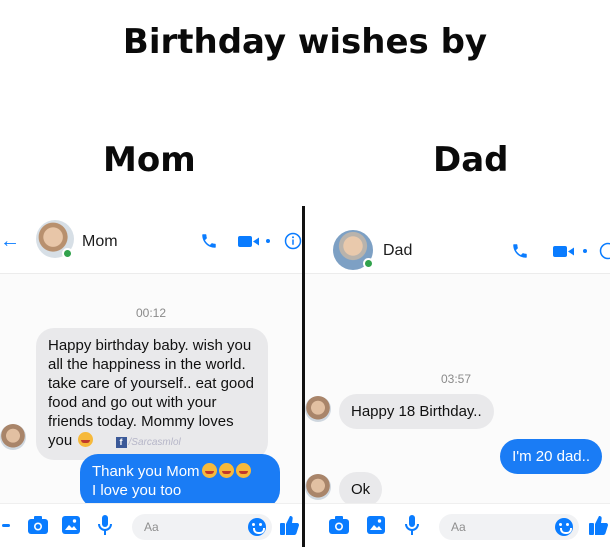  Describe the element at coordinates (471, 160) in the screenshot. I see `dad-label: Dad` at that location.